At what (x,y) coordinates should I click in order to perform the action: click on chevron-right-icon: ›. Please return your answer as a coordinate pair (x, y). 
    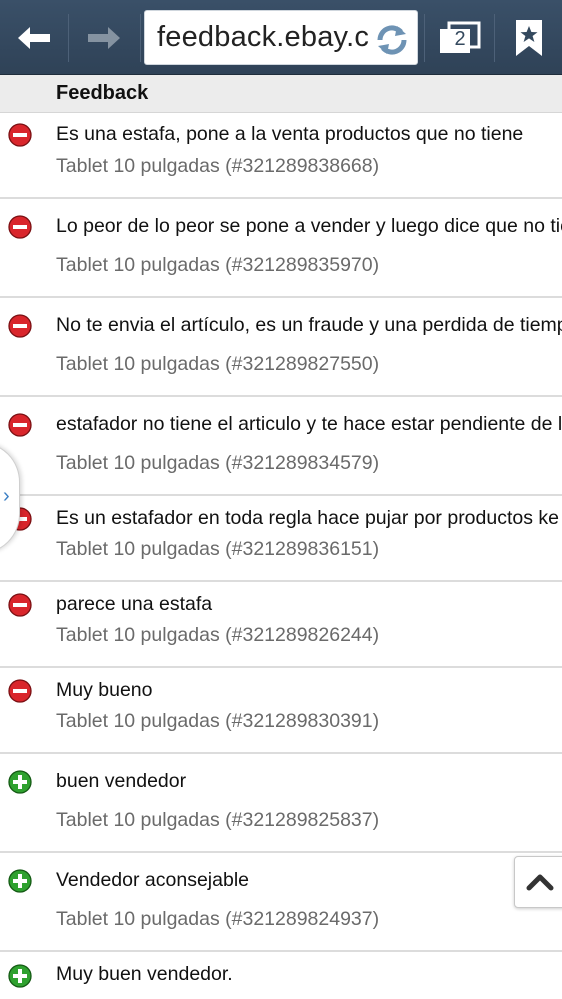
    Looking at the image, I should click on (6, 496).